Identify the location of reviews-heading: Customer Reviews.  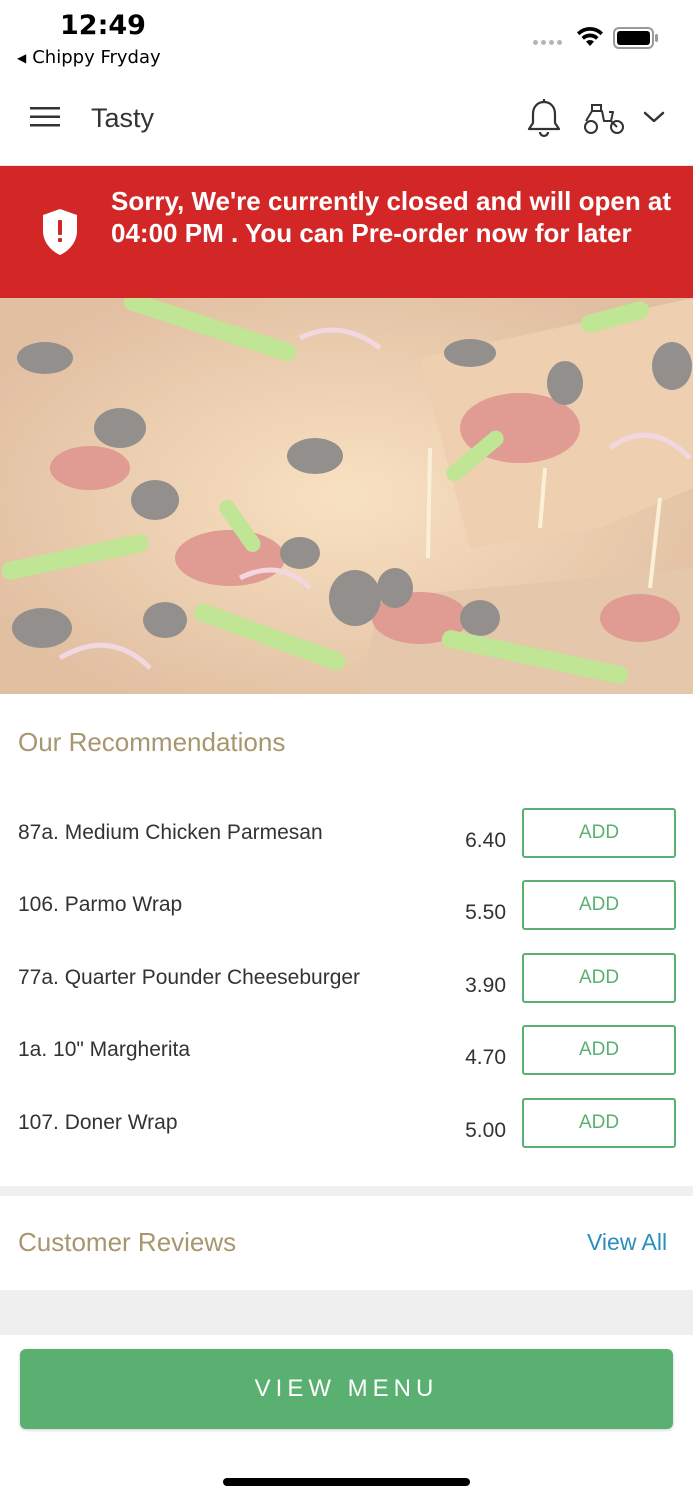
(127, 1242).